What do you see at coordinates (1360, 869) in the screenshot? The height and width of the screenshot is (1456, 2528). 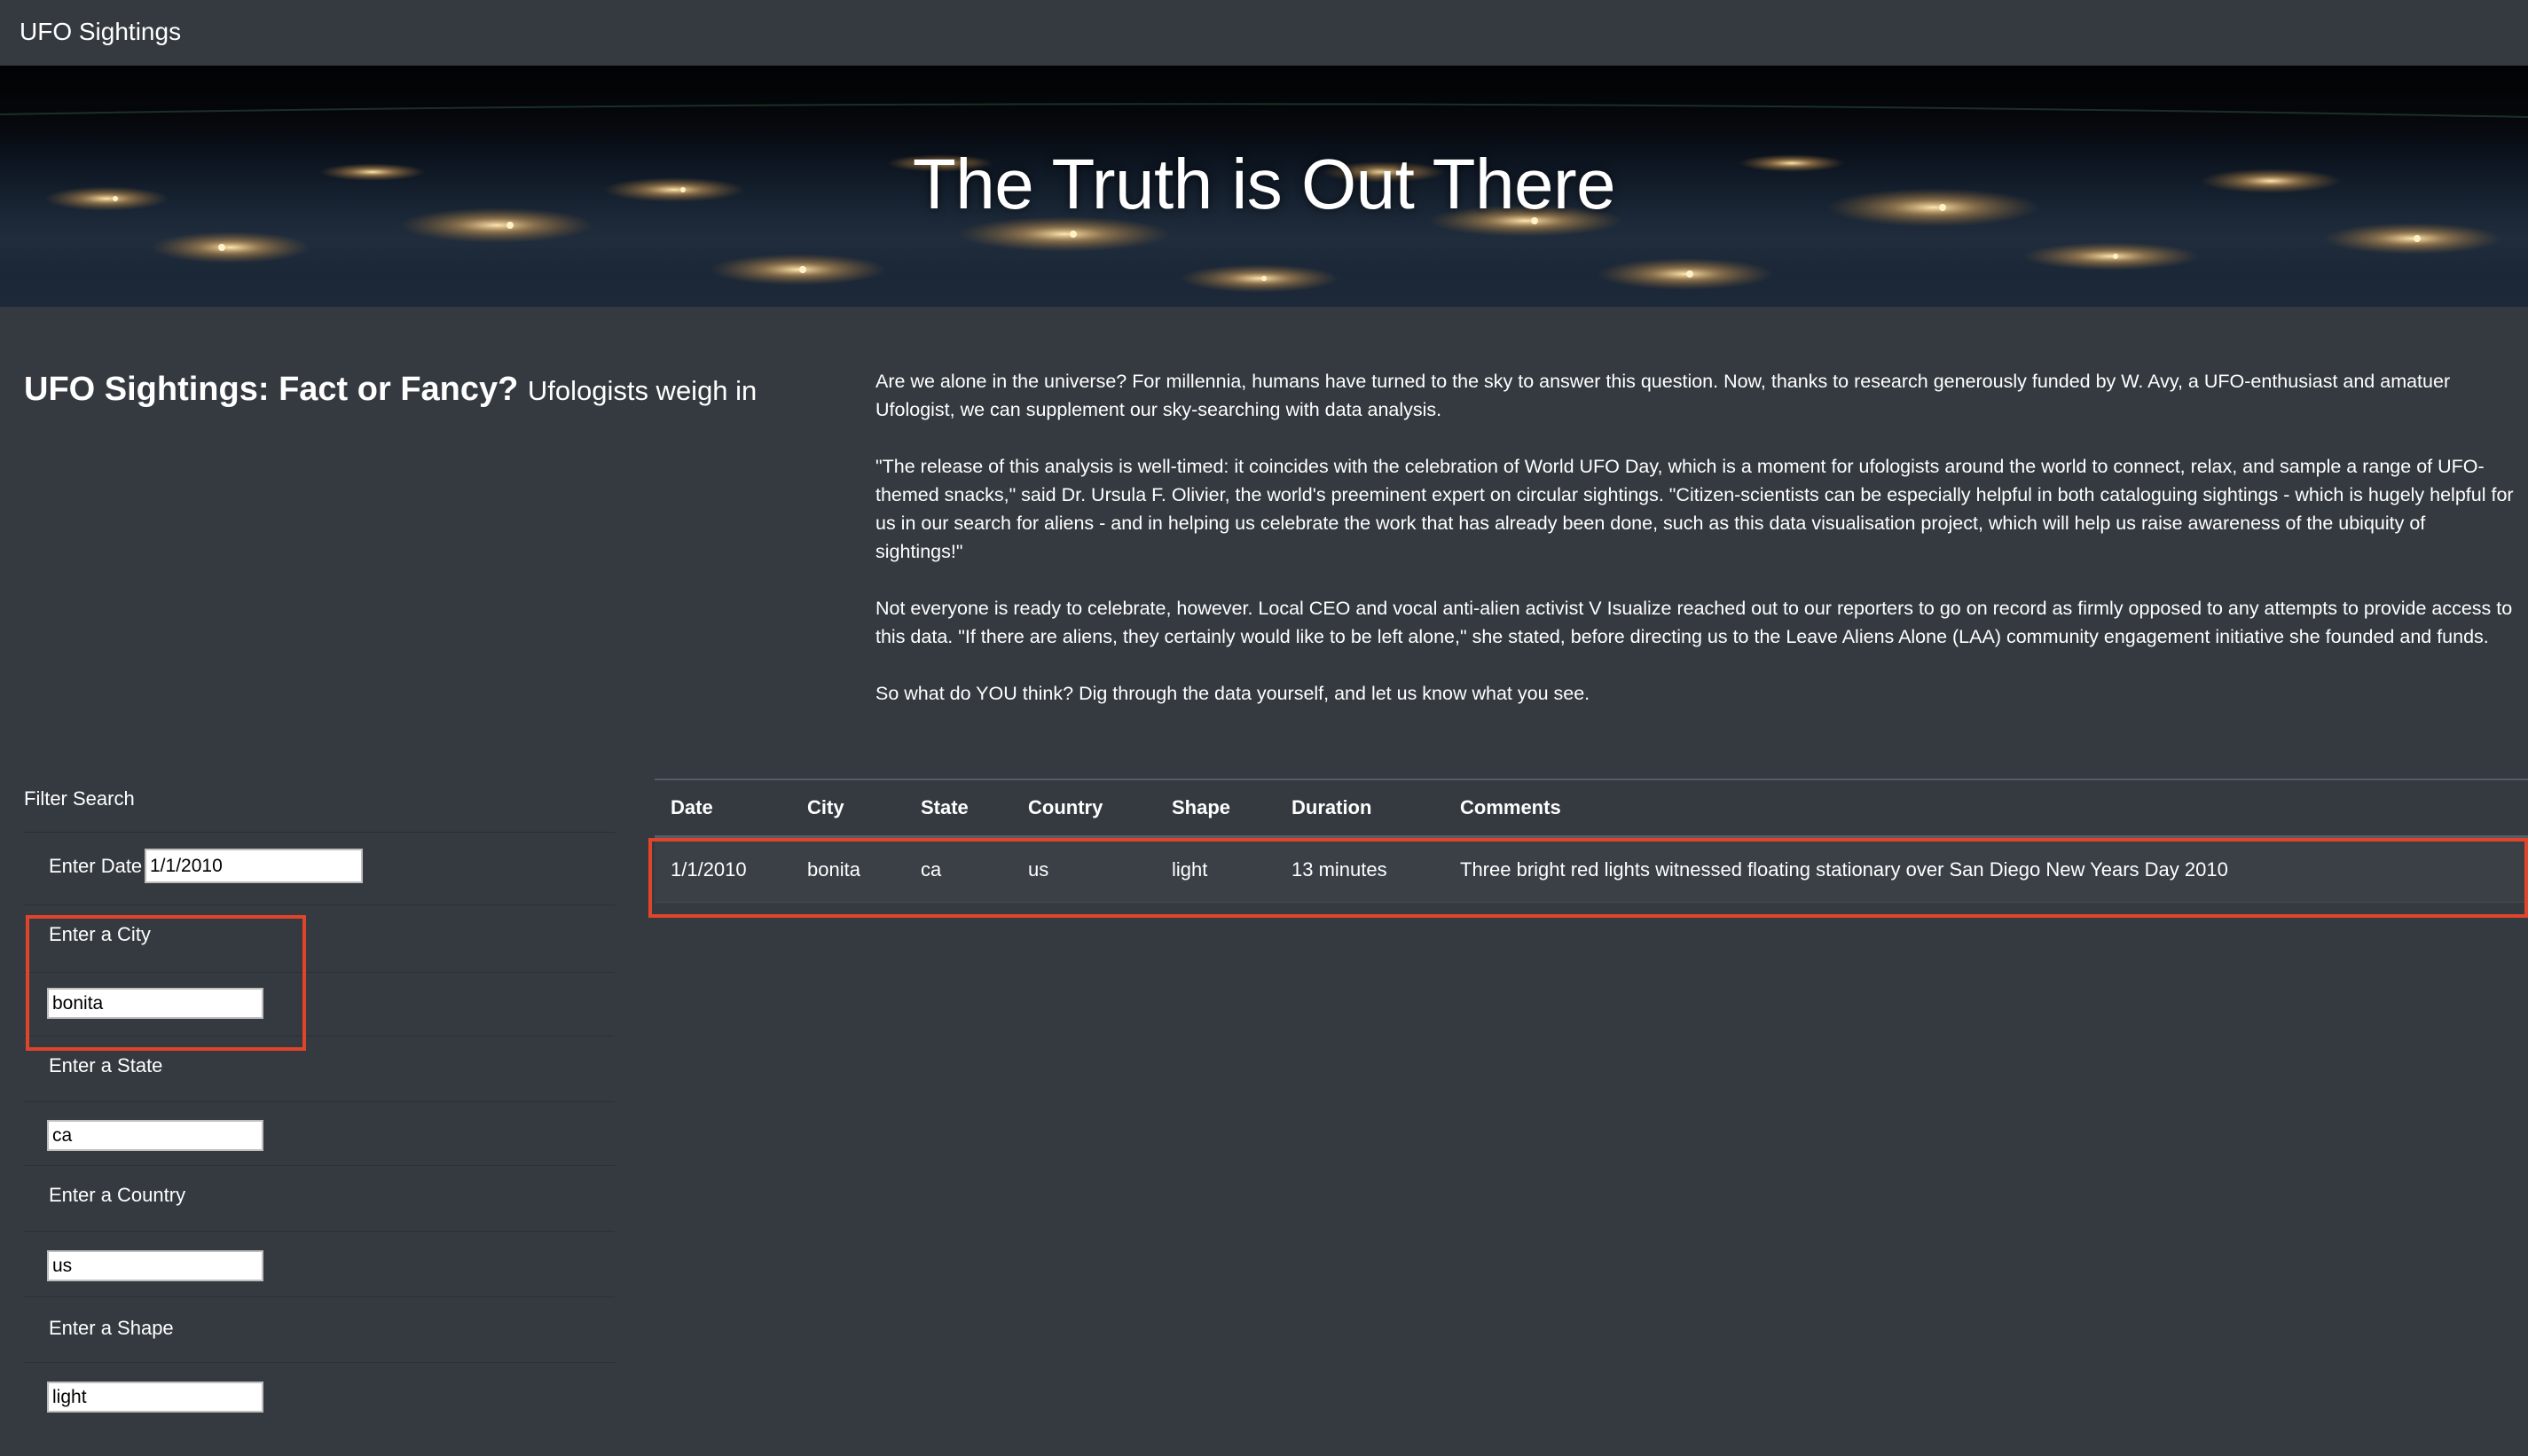 I see `cell-duration: 13 minutes` at bounding box center [1360, 869].